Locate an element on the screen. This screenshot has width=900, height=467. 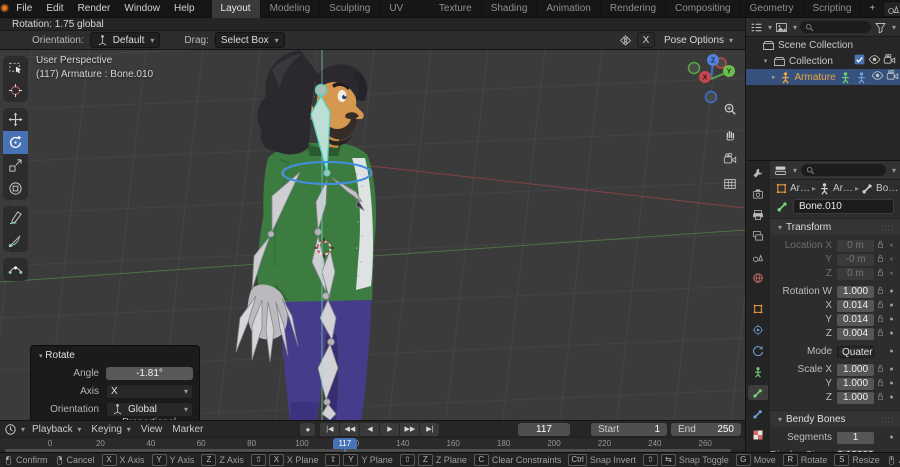
properties-tab-output is located at coordinates (758, 214).